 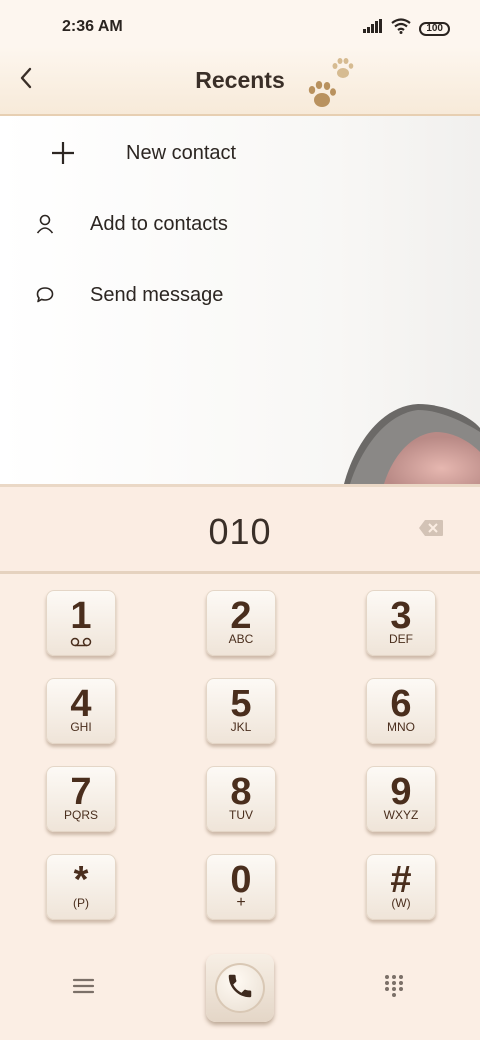 What do you see at coordinates (401, 815) in the screenshot?
I see `key-letters: WXYZ` at bounding box center [401, 815].